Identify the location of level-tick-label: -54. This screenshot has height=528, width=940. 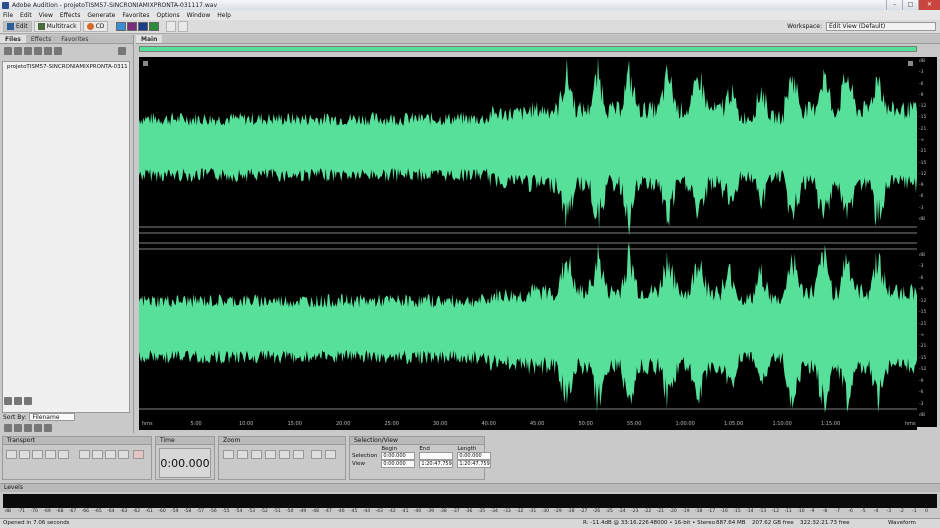
(239, 511).